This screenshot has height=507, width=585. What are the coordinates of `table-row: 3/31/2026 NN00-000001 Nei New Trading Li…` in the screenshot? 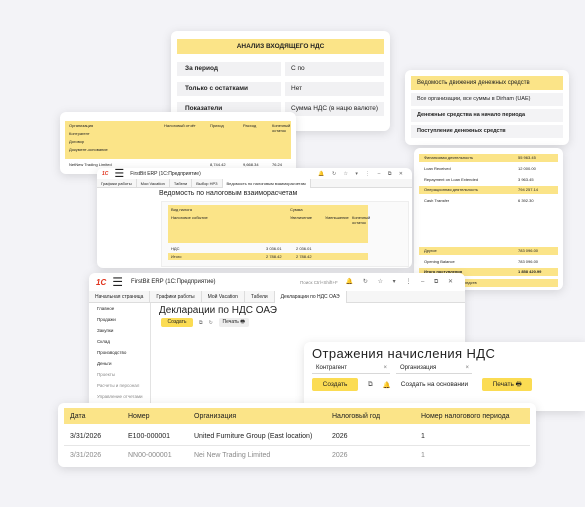 It's located at (297, 455).